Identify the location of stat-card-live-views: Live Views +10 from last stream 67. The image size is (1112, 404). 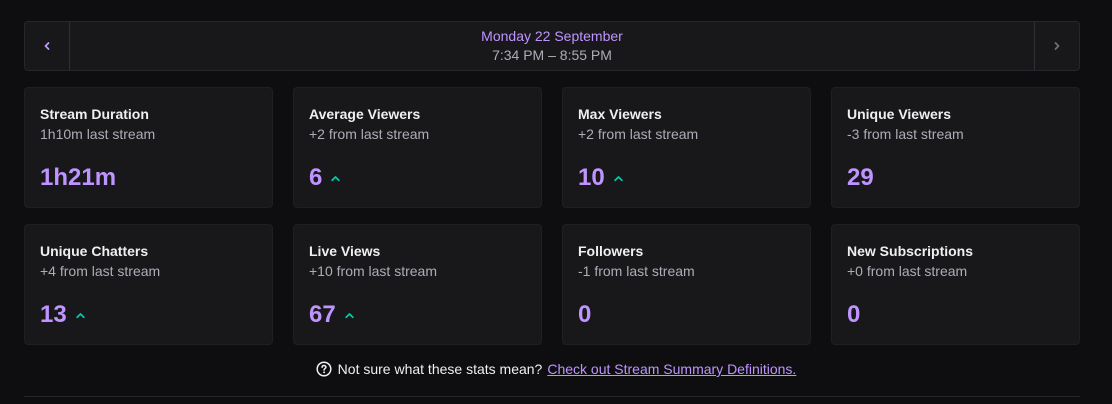
(417, 284).